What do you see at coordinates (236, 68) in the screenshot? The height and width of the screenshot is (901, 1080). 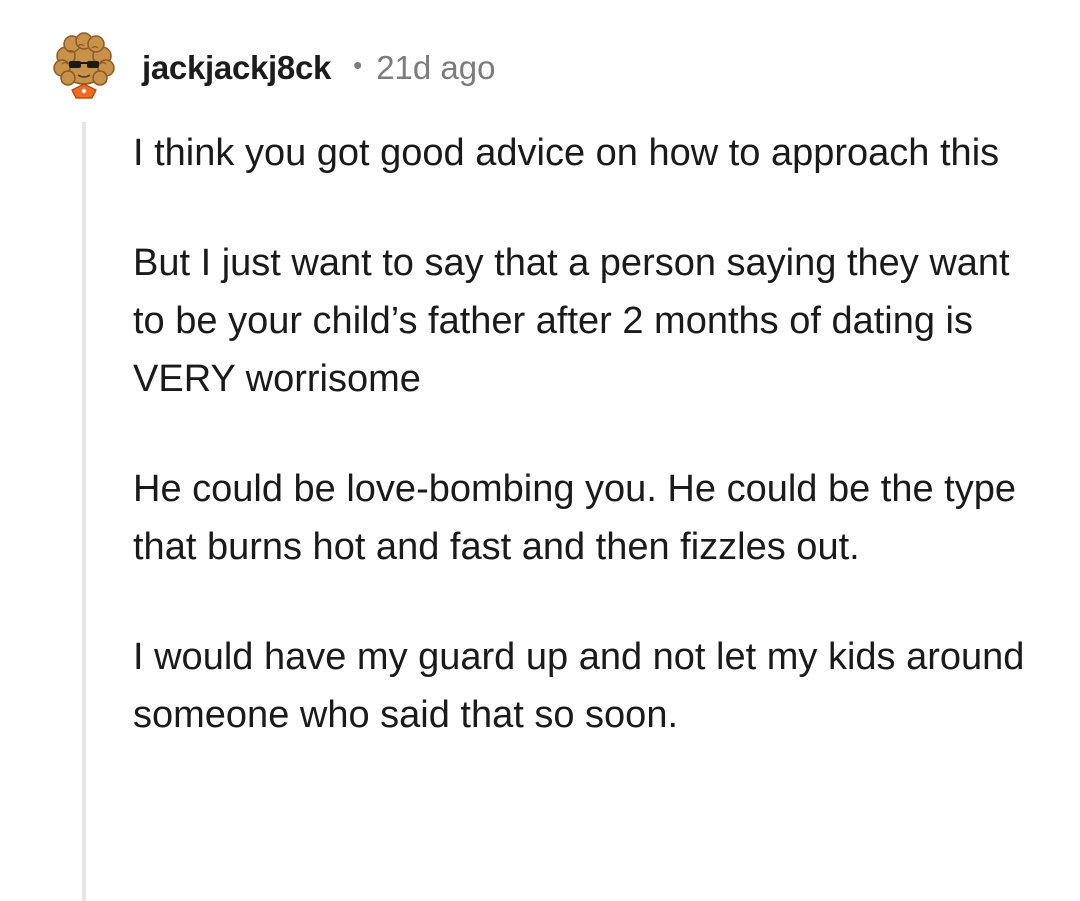 I see `author-username: jackjackj8ck` at bounding box center [236, 68].